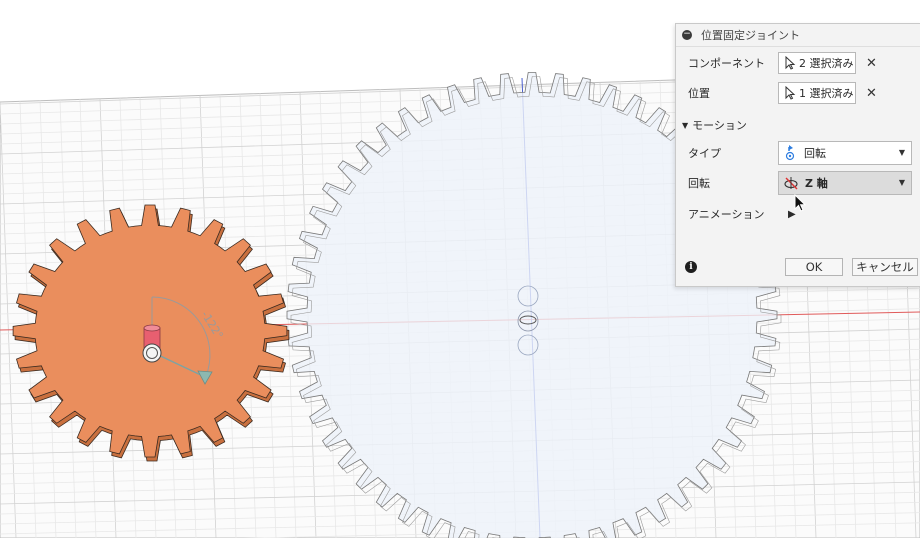  I want to click on component-value: 2 選択済み, so click(826, 63).